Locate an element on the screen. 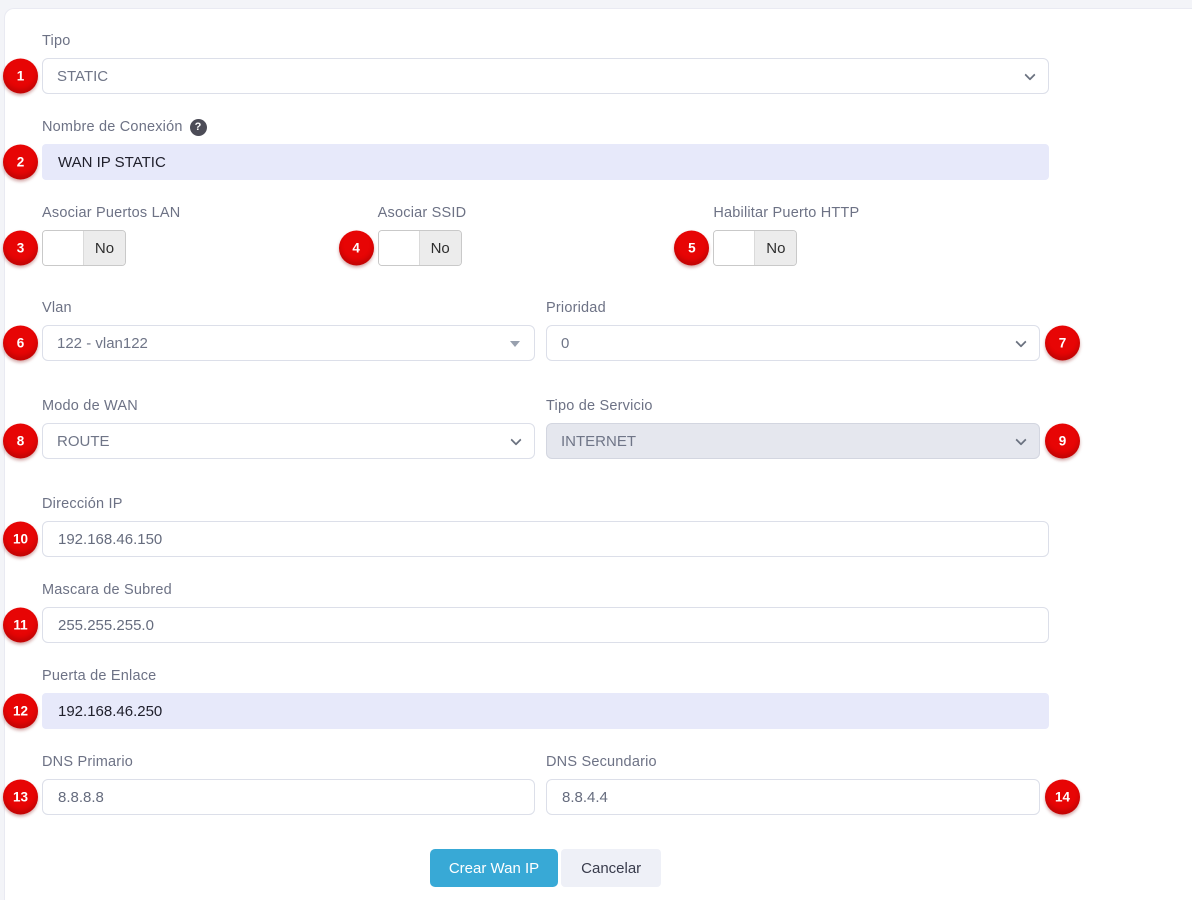 This screenshot has height=900, width=1192. field-group-puerta: Puerta de Enlace 12 is located at coordinates (526, 698).